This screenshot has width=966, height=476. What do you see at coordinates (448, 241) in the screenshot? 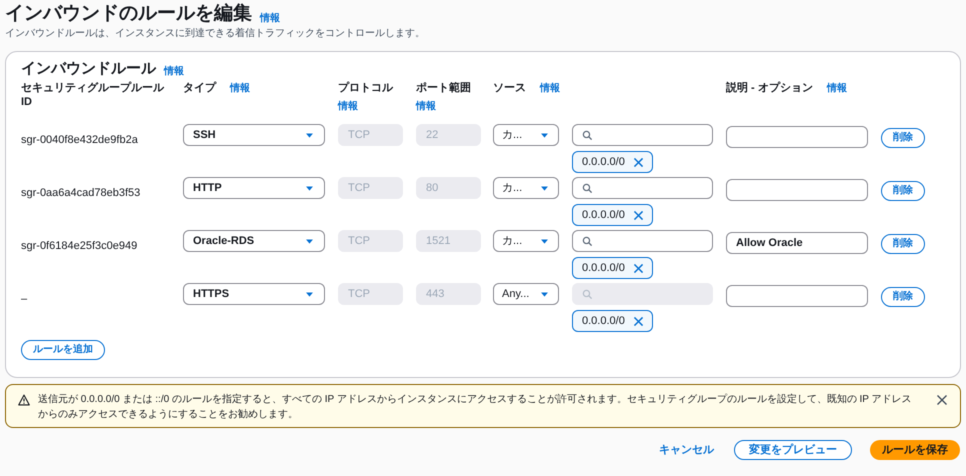
I see `port-field: 1521` at bounding box center [448, 241].